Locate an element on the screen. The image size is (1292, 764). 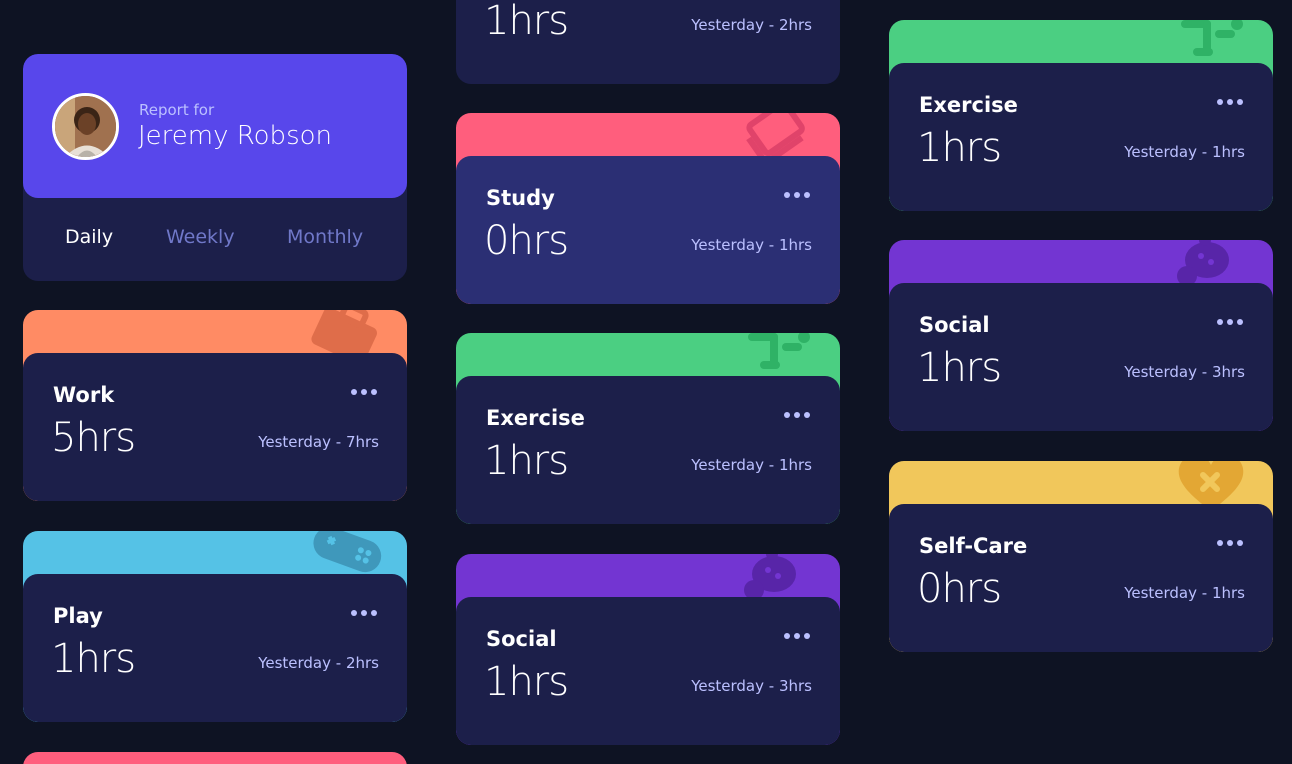
study-card-body: Study 0hrs Yesterday - 1hrs is located at coordinates (648, 230).